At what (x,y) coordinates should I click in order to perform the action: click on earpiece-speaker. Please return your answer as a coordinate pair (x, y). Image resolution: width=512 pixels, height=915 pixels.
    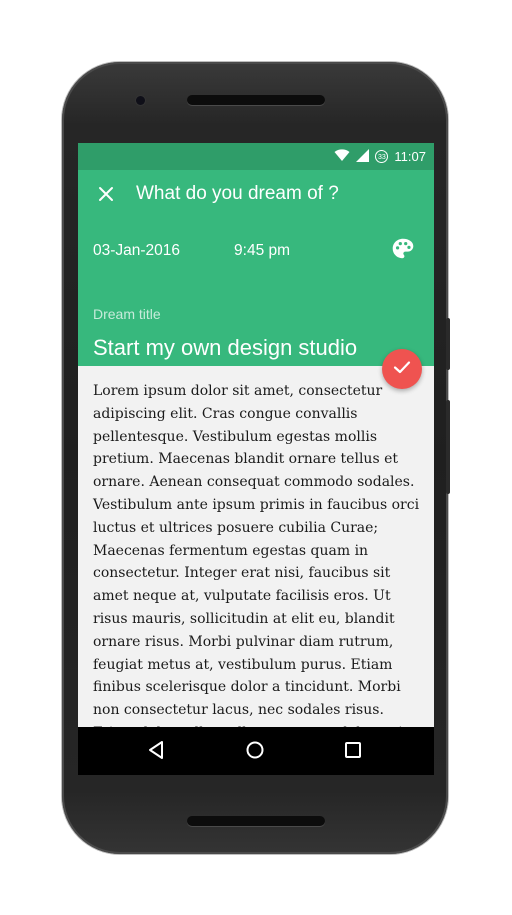
    Looking at the image, I should click on (256, 100).